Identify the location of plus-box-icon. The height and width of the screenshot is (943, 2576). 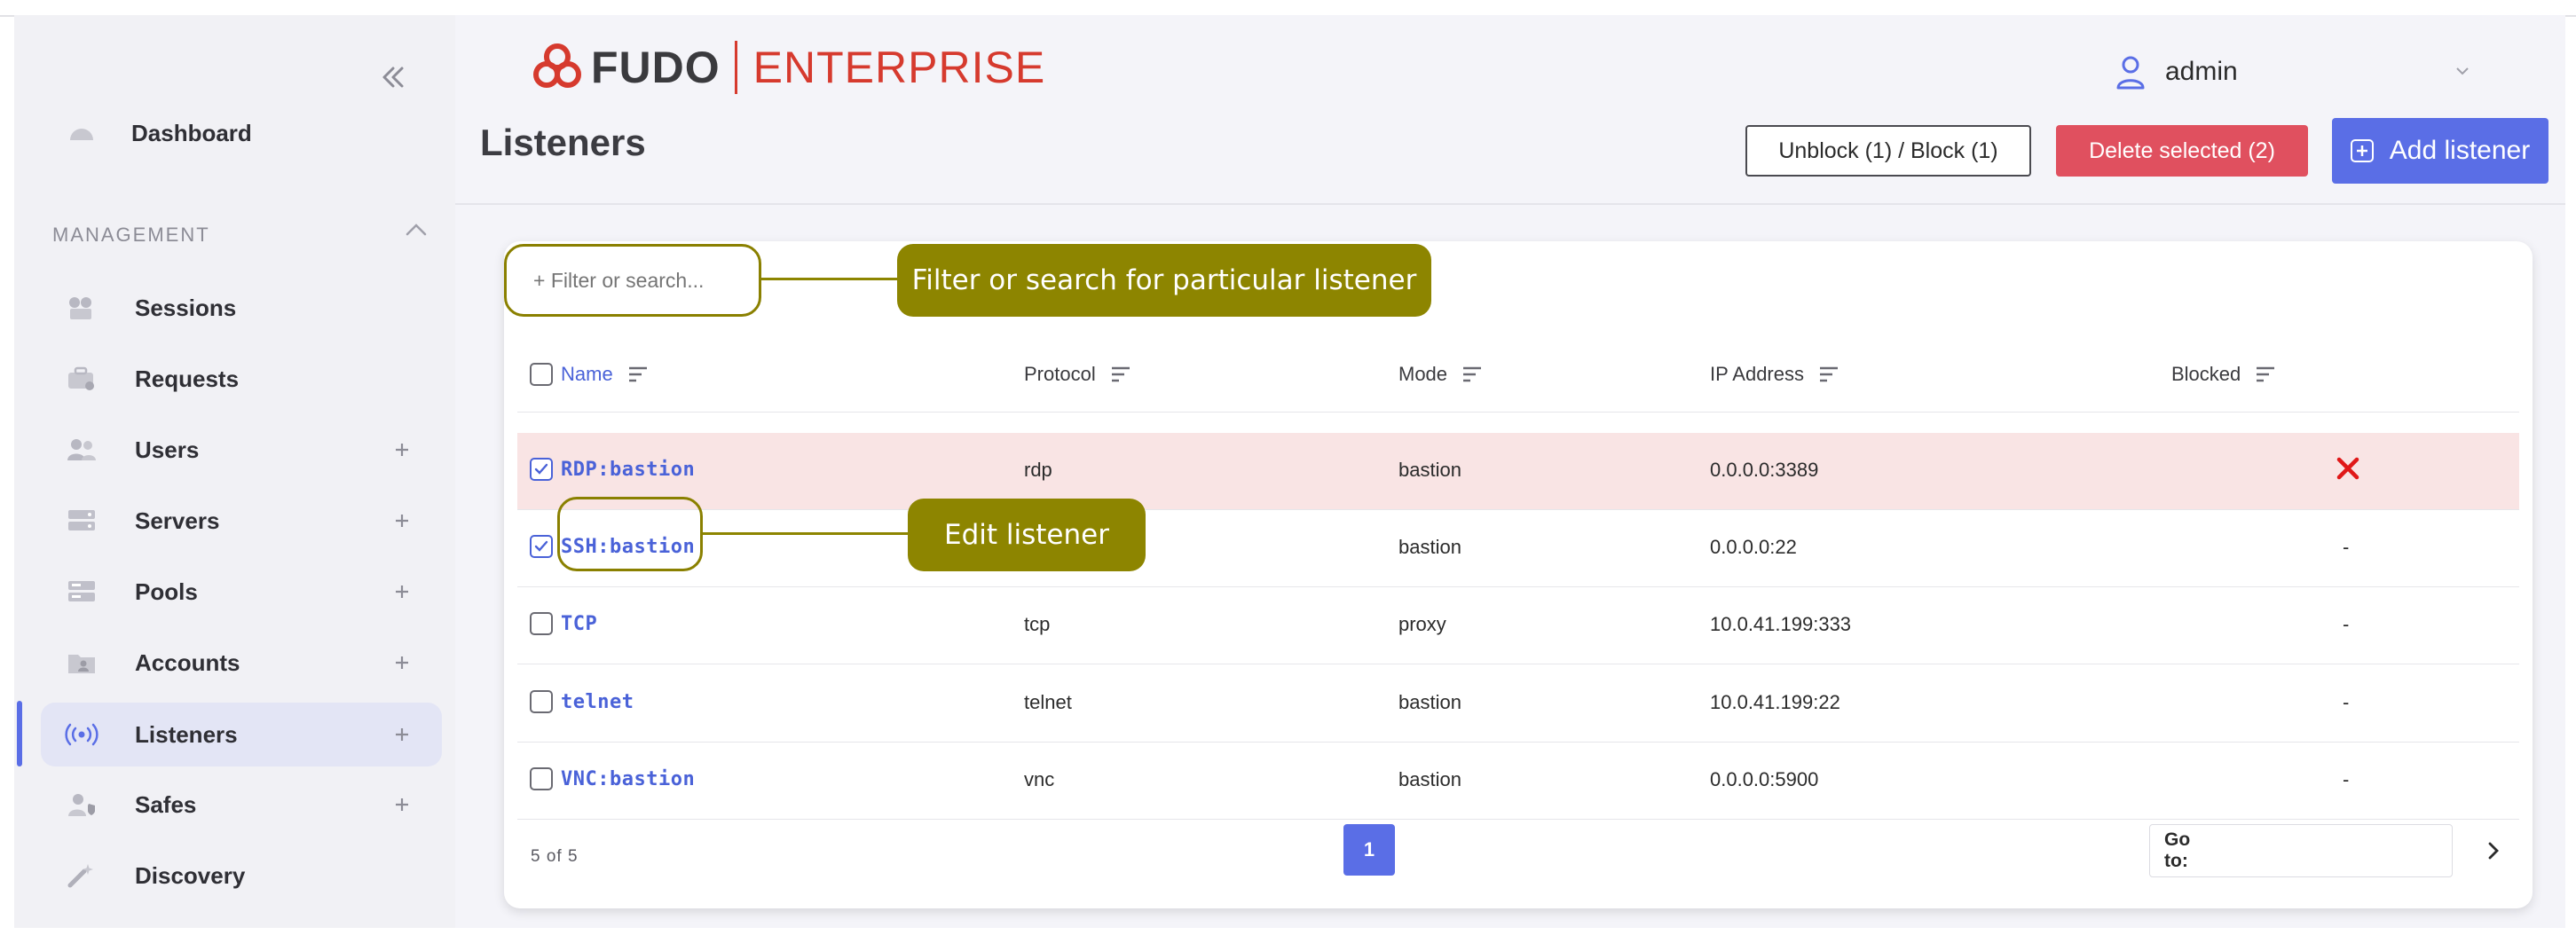
(2362, 150).